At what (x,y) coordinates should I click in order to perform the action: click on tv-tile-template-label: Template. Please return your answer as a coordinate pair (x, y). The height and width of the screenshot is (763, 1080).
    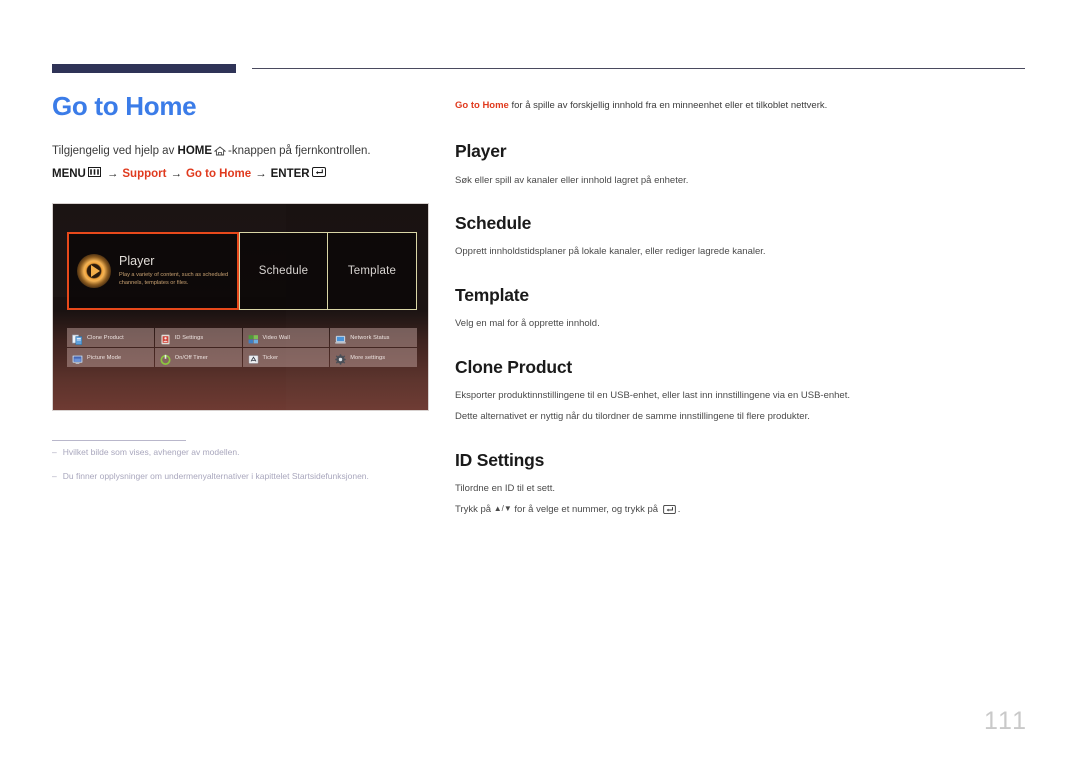
    Looking at the image, I should click on (372, 271).